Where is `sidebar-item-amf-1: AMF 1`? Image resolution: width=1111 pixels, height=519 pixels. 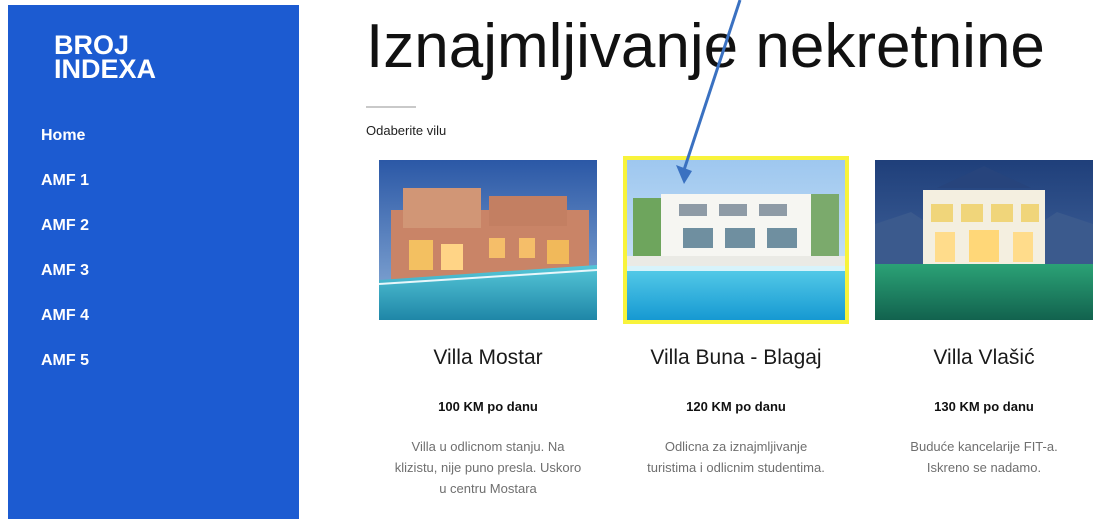
sidebar-item-amf-1: AMF 1 is located at coordinates (65, 190).